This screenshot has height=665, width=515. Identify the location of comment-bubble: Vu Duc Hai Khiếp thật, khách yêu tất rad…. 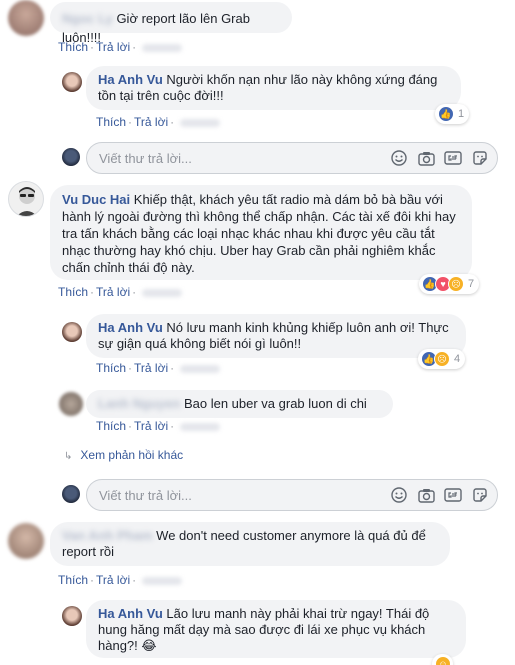
(261, 232).